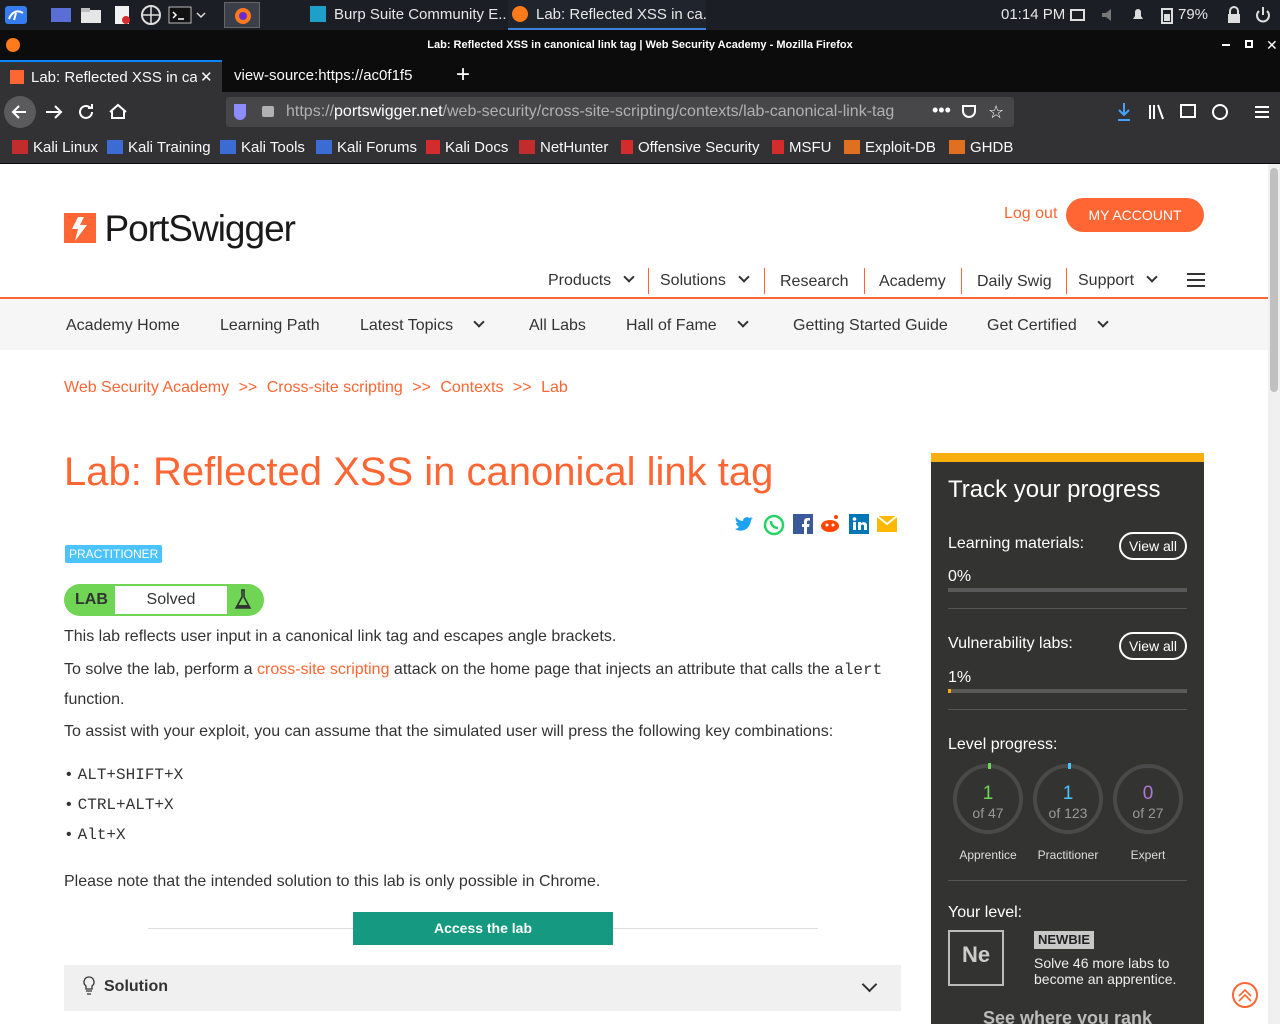 The width and height of the screenshot is (1280, 1024). What do you see at coordinates (1249, 44) in the screenshot?
I see `maximize-icon` at bounding box center [1249, 44].